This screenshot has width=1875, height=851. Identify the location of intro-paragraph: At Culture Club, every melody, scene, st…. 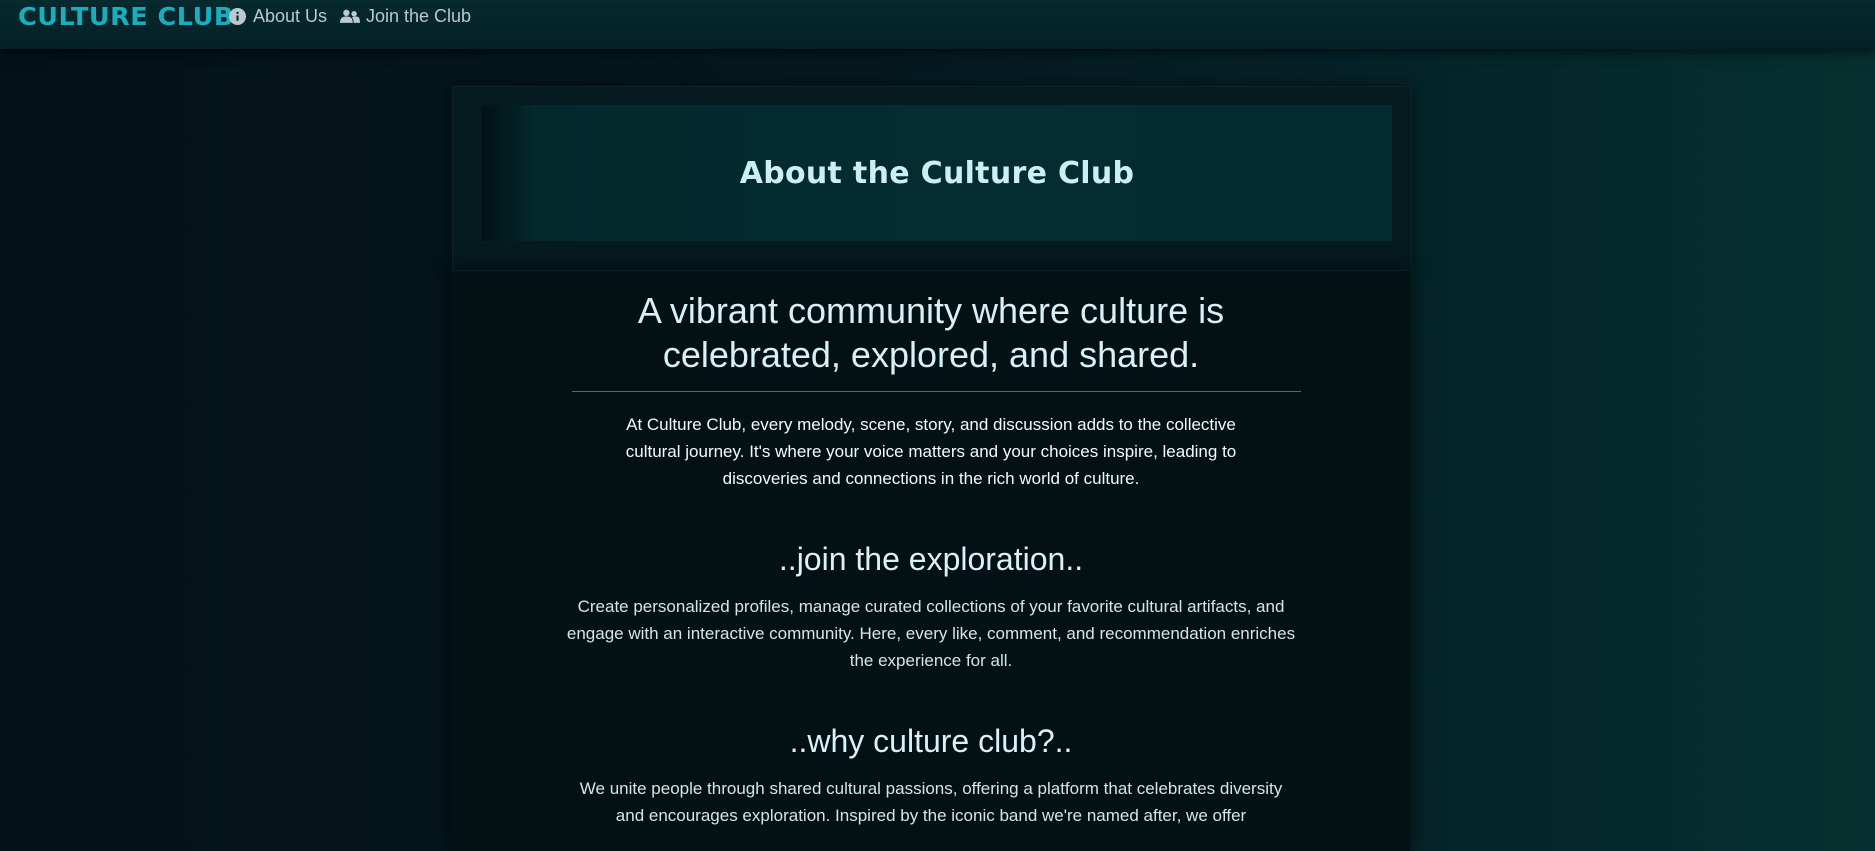
(931, 451).